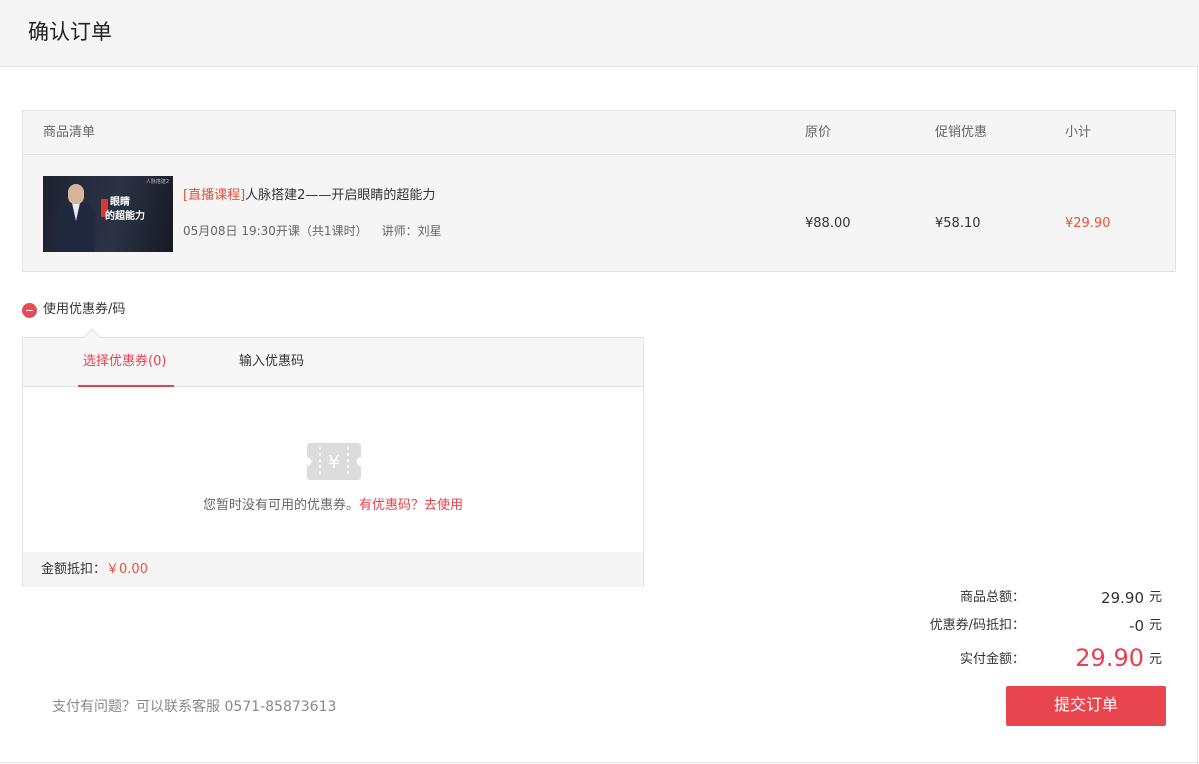 This screenshot has height=764, width=1199. I want to click on deduct-label-text: 金额抵扣：, so click(74, 569).